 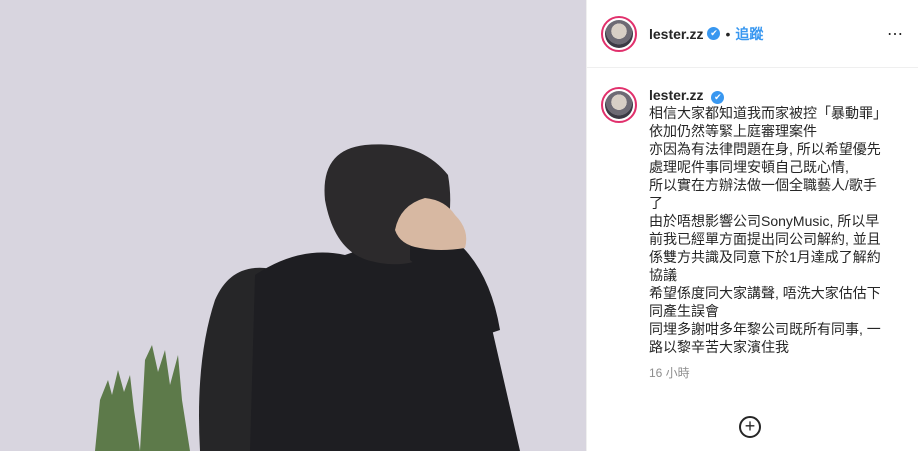 What do you see at coordinates (768, 113) in the screenshot?
I see `caption-line: 相信大家都知道我而家被控「暴動罪」` at bounding box center [768, 113].